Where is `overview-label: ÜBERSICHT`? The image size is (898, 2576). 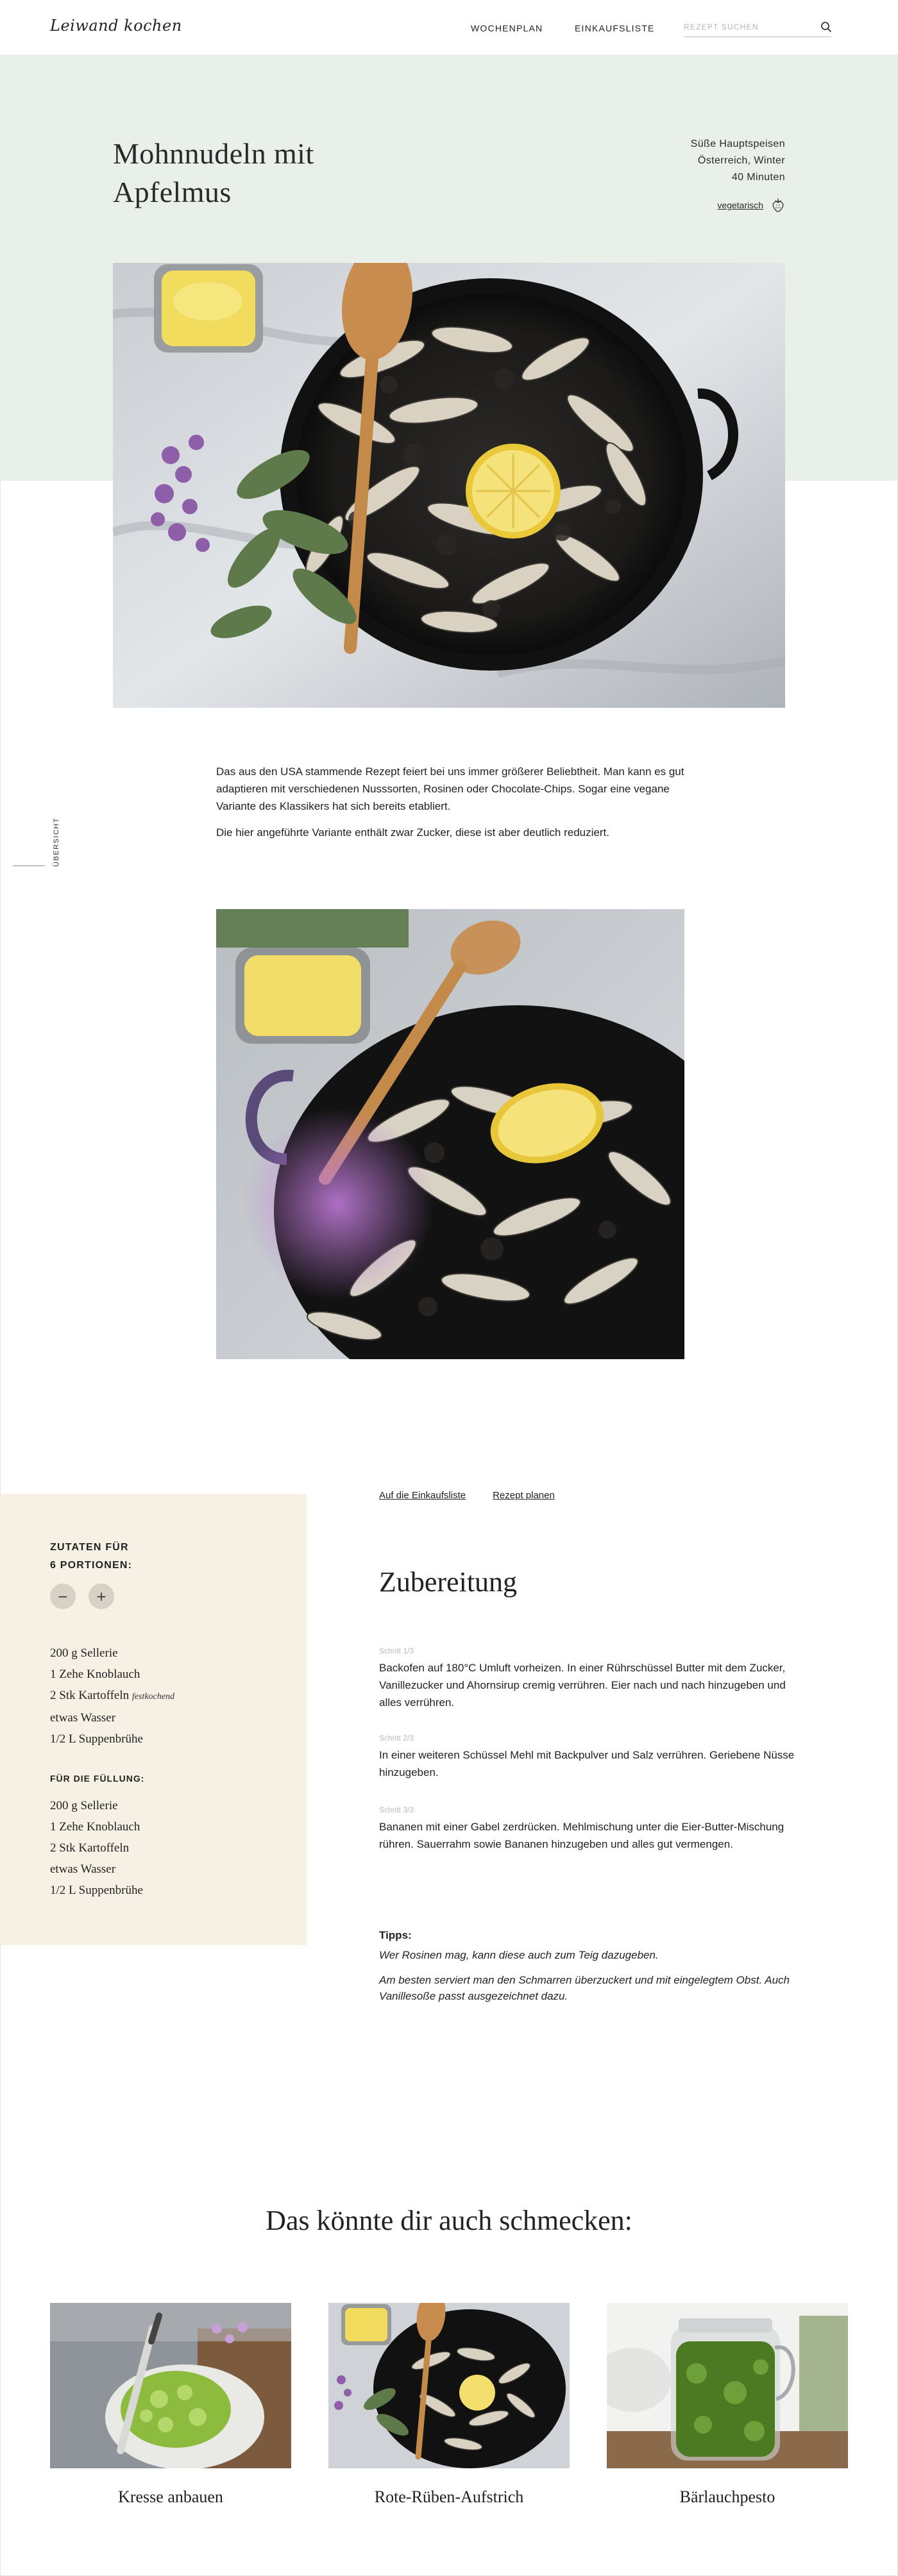 overview-label: ÜBERSICHT is located at coordinates (57, 842).